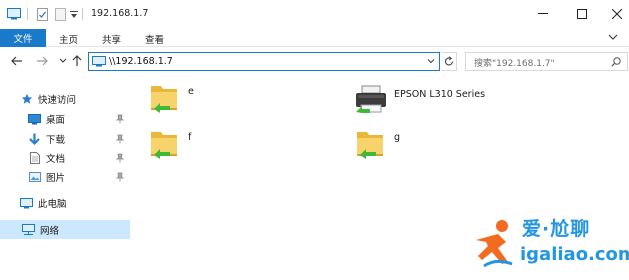 The height and width of the screenshot is (280, 629). I want to click on minimize-button, so click(543, 14).